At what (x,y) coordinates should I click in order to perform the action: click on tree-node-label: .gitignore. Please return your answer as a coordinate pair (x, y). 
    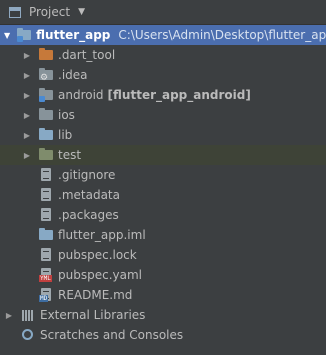
    Looking at the image, I should click on (87, 175).